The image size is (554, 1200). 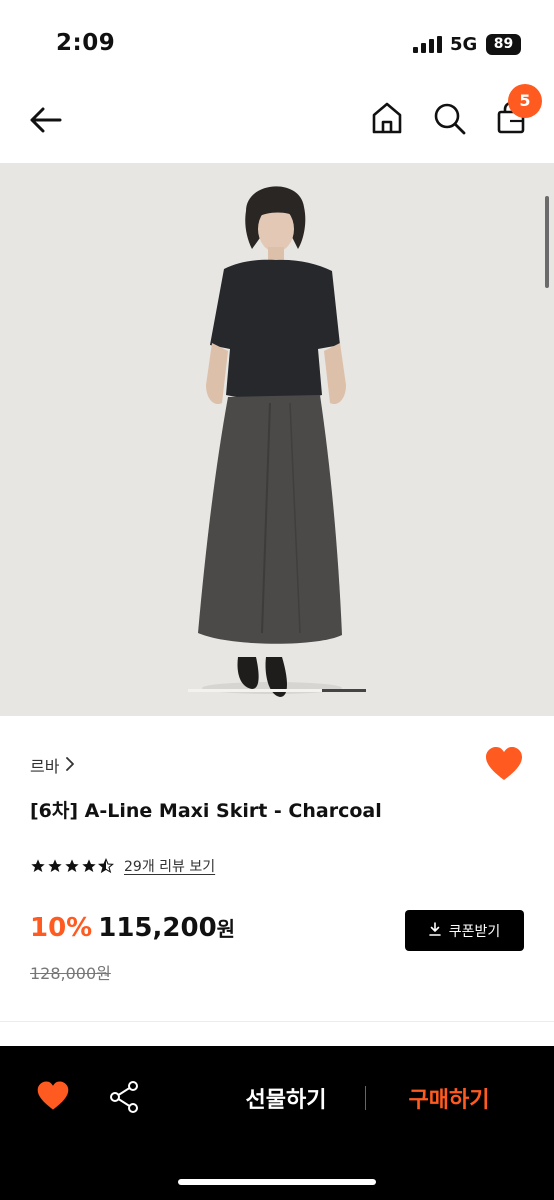 I want to click on signal-icon, so click(x=428, y=44).